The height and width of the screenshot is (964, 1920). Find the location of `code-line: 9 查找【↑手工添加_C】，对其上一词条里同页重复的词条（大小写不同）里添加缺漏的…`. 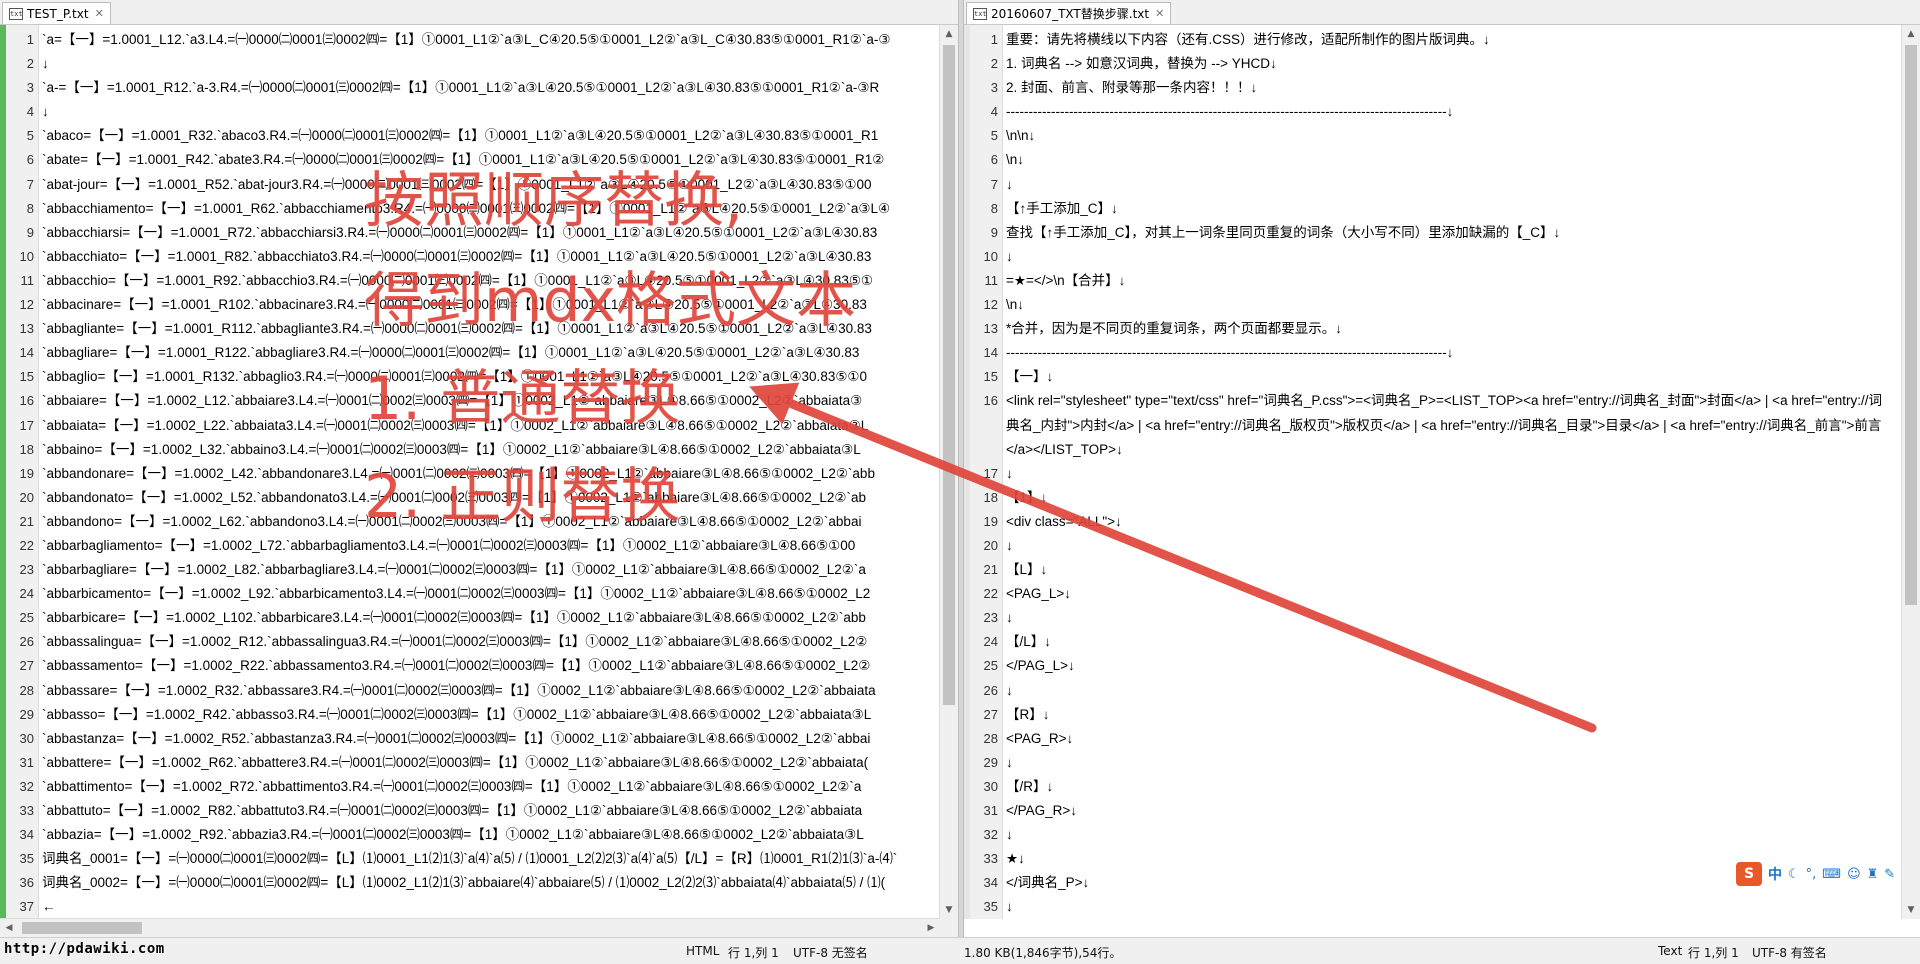

code-line: 9 查找【↑手工添加_C】，对其上一词条里同页重复的词条（大小写不同）里添加缺漏的… is located at coordinates (1433, 233).